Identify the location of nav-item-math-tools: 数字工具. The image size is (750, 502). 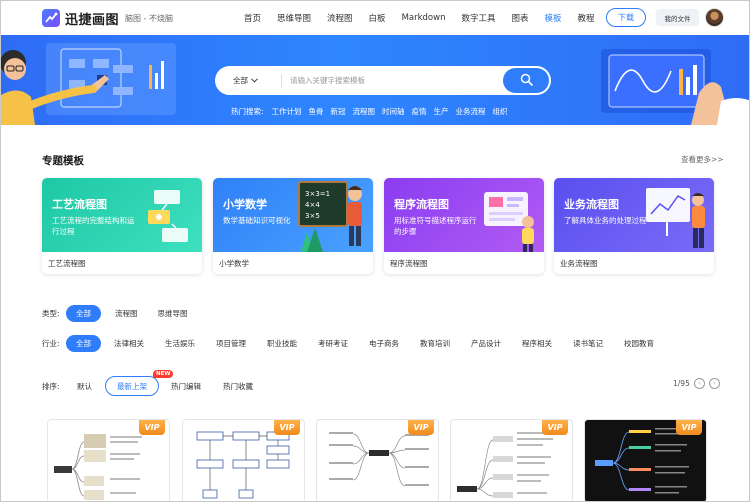
(478, 18).